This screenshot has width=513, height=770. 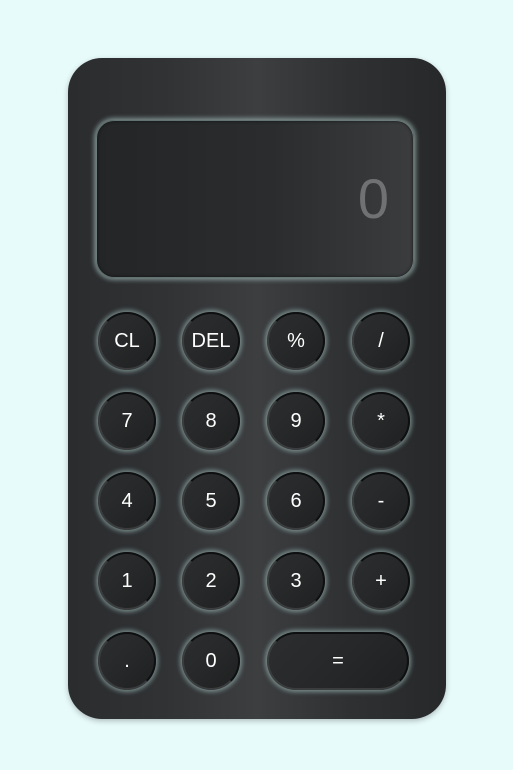 What do you see at coordinates (127, 501) in the screenshot?
I see `digit-4-button: 4` at bounding box center [127, 501].